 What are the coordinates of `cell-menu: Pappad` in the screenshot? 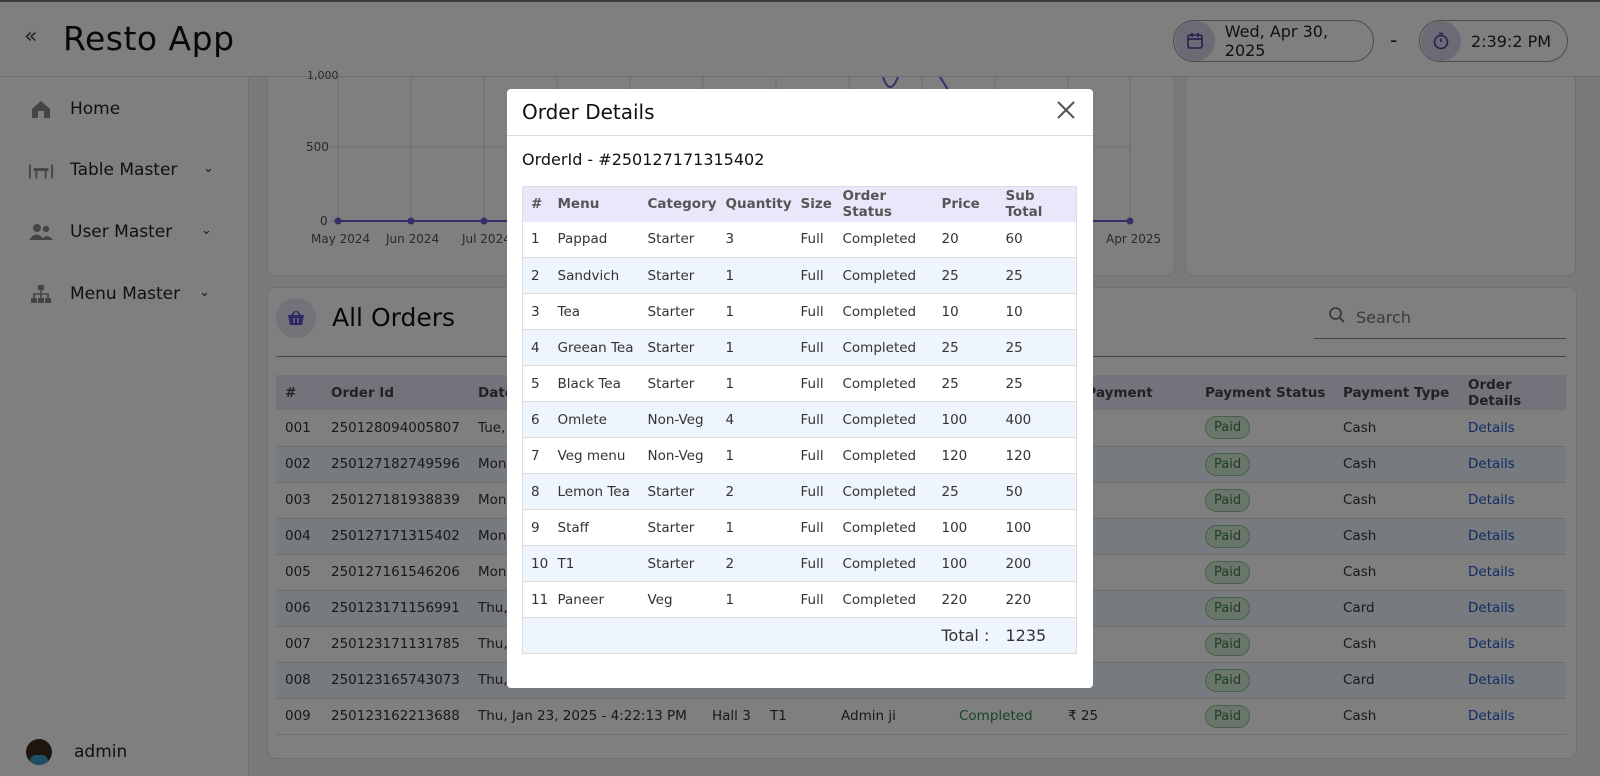 It's located at (594, 239).